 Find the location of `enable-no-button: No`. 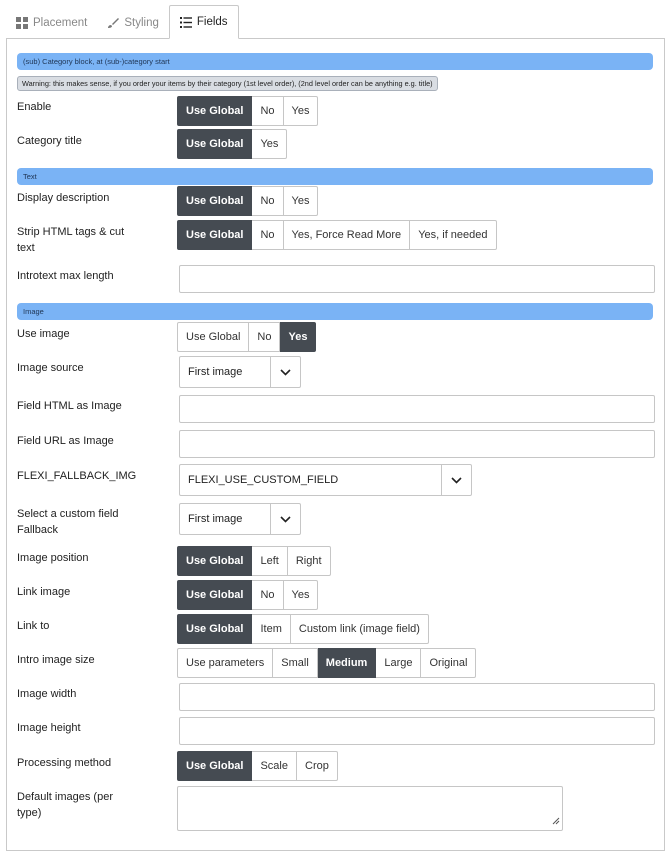

enable-no-button: No is located at coordinates (268, 111).